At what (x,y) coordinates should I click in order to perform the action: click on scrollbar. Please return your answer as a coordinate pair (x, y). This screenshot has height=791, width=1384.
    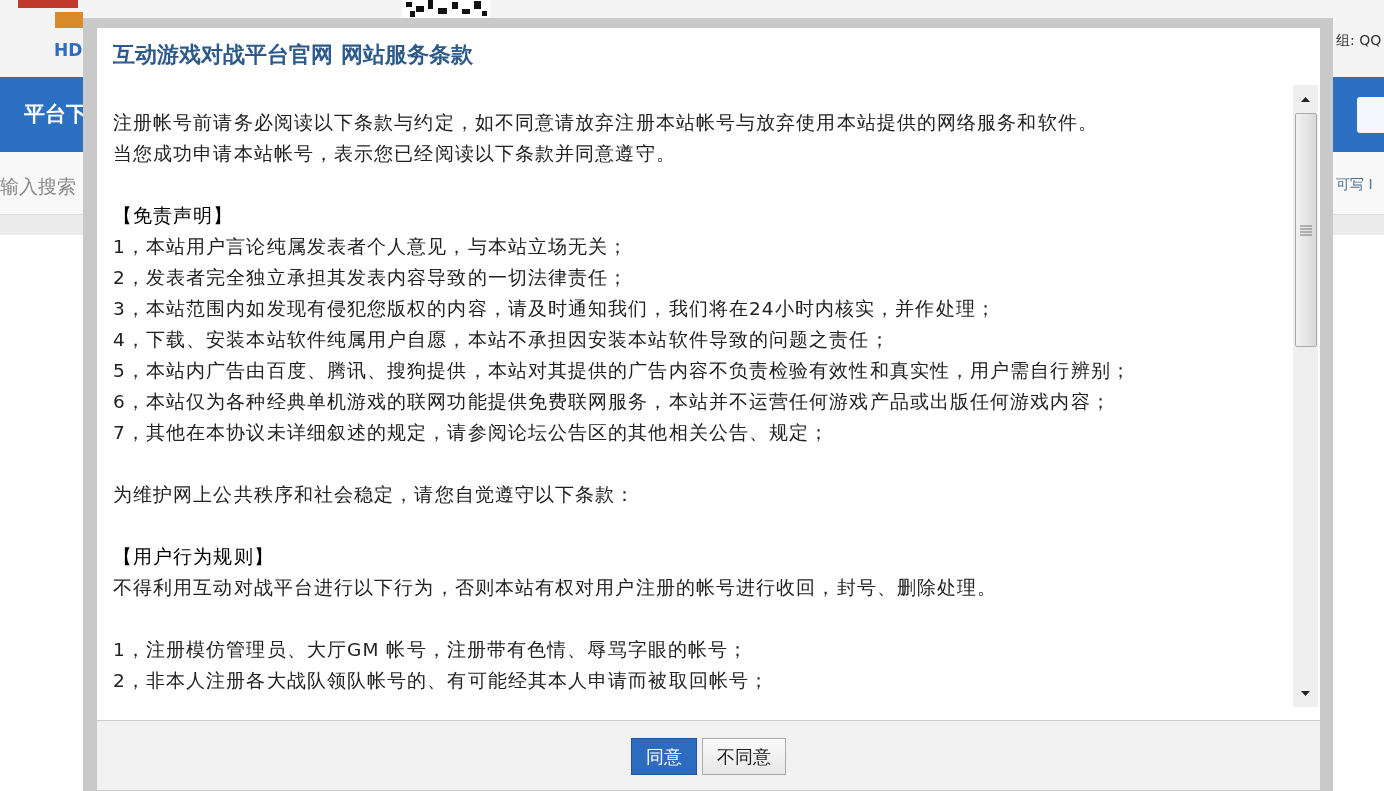
    Looking at the image, I should click on (1305, 396).